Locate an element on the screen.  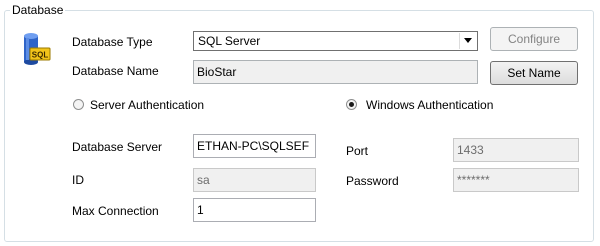
database-icon: SQL is located at coordinates (36, 50).